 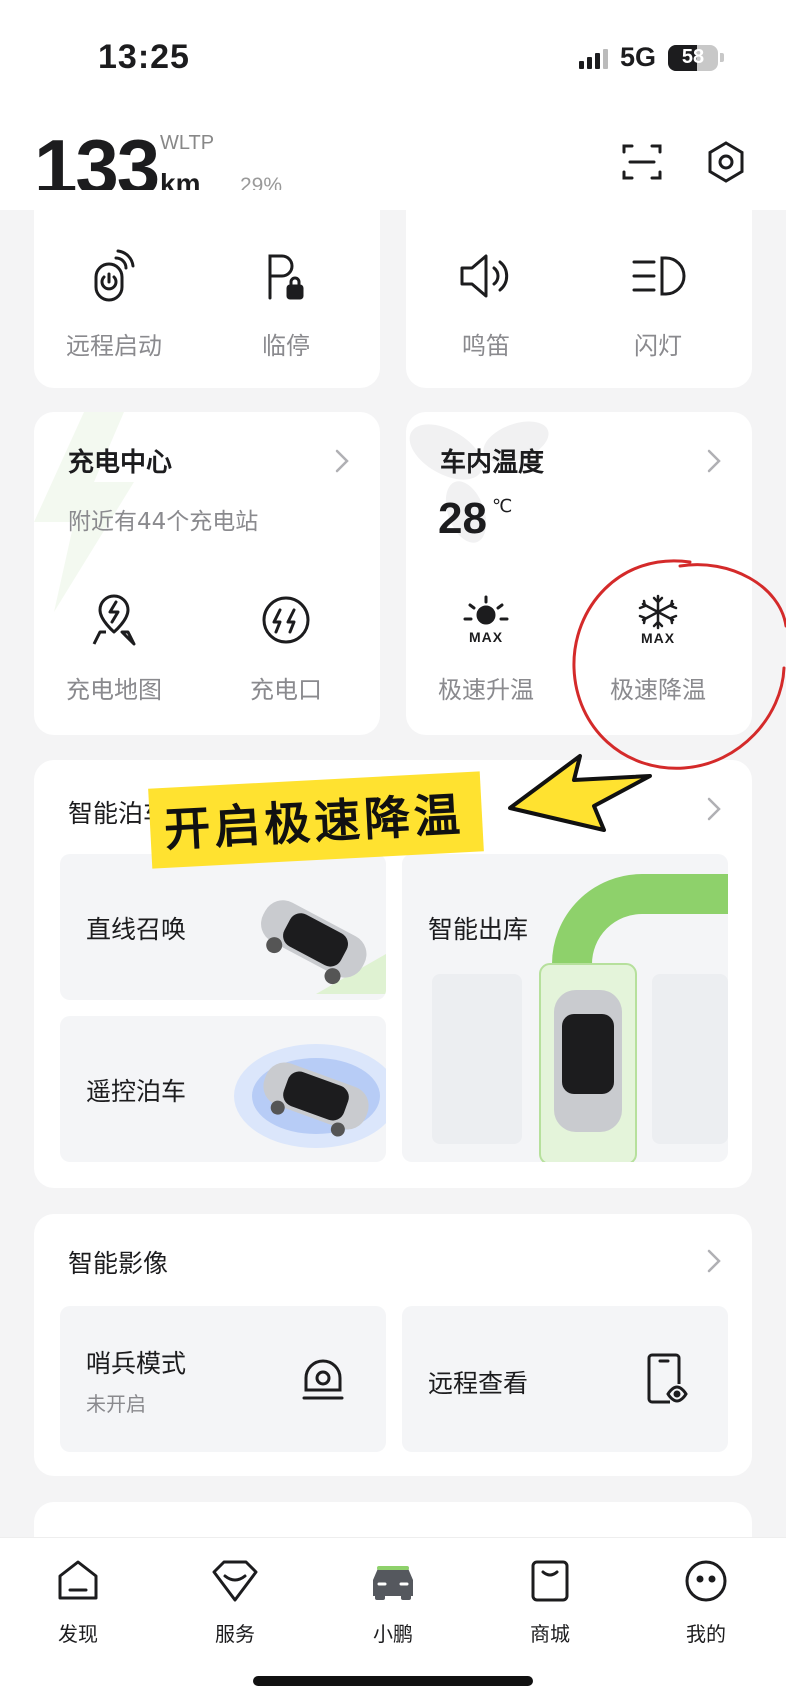 What do you see at coordinates (223, 1089) in the screenshot?
I see `remote-parking-tile: 遥控泊车` at bounding box center [223, 1089].